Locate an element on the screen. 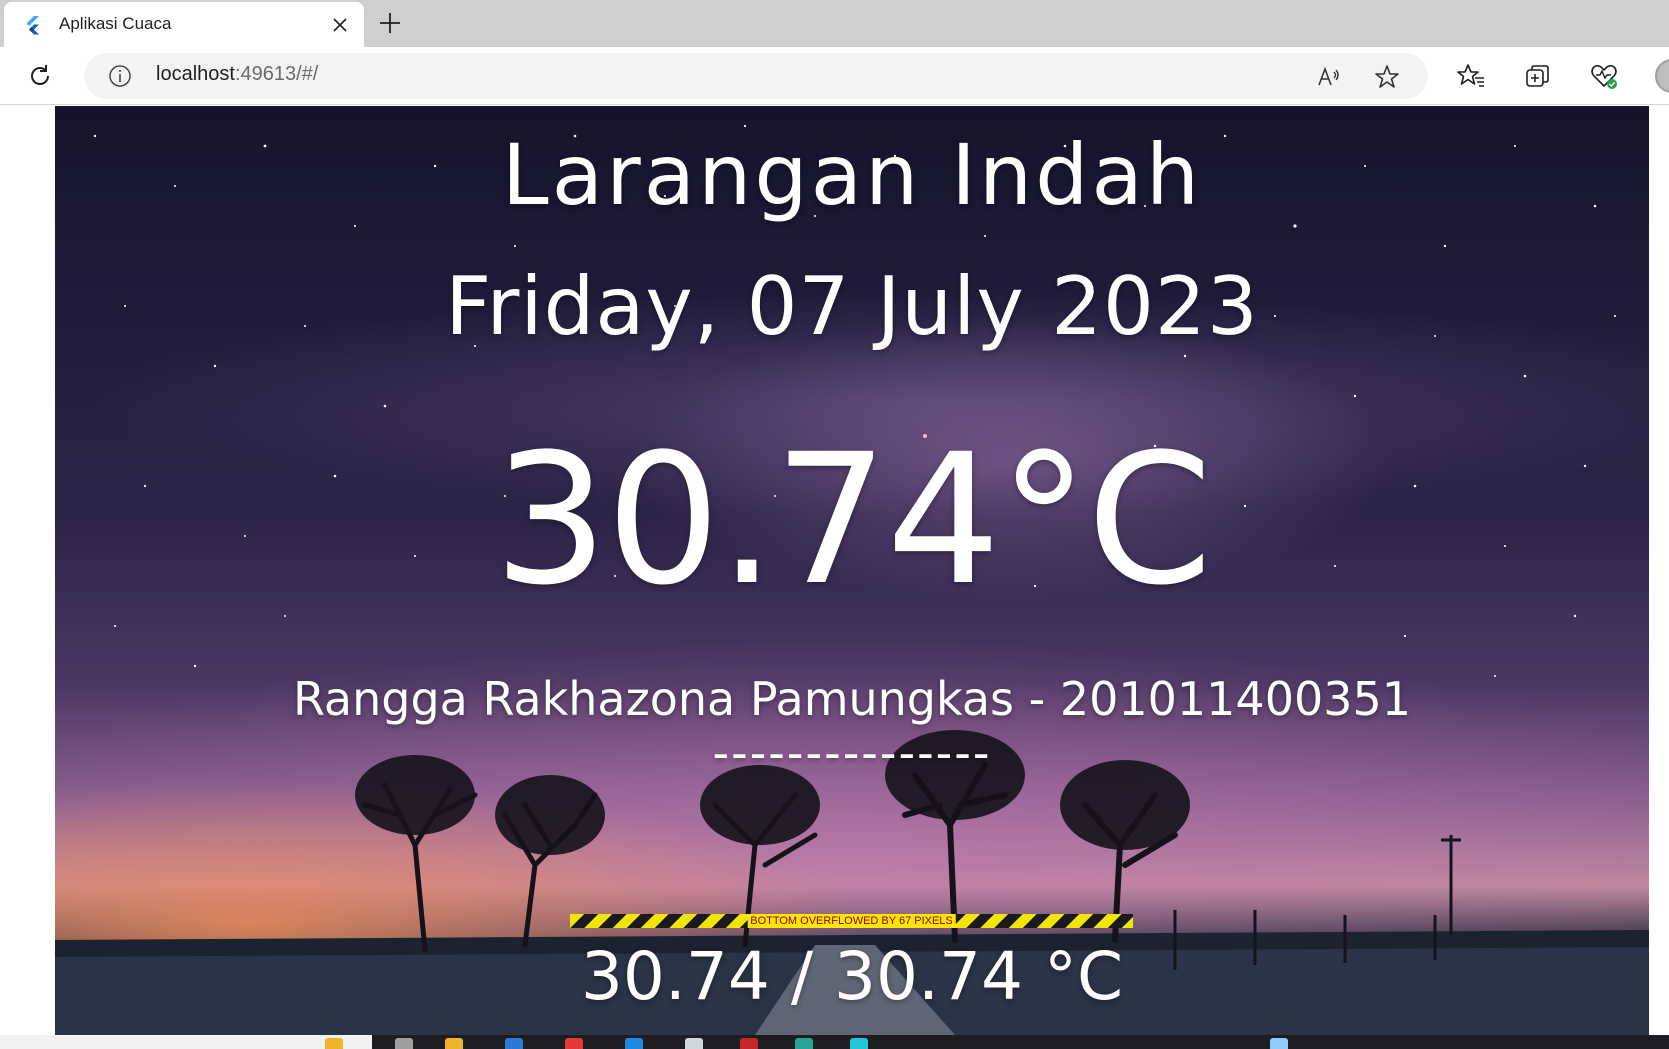 The height and width of the screenshot is (1049, 1669). reload-icon is located at coordinates (40, 76).